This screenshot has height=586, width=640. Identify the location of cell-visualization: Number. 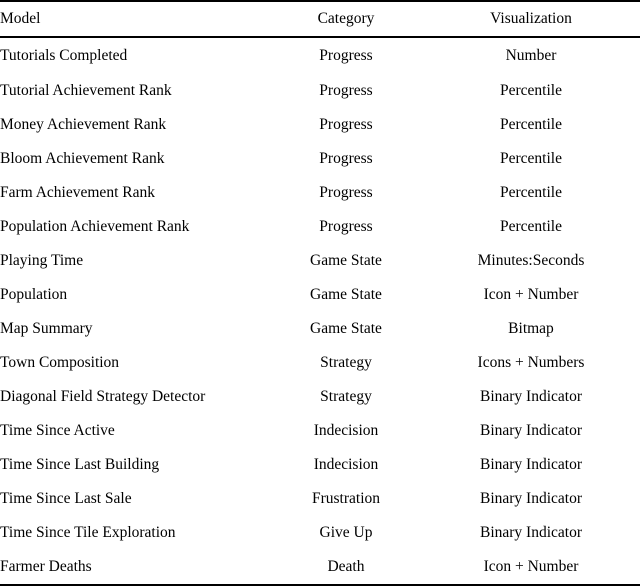
(531, 56).